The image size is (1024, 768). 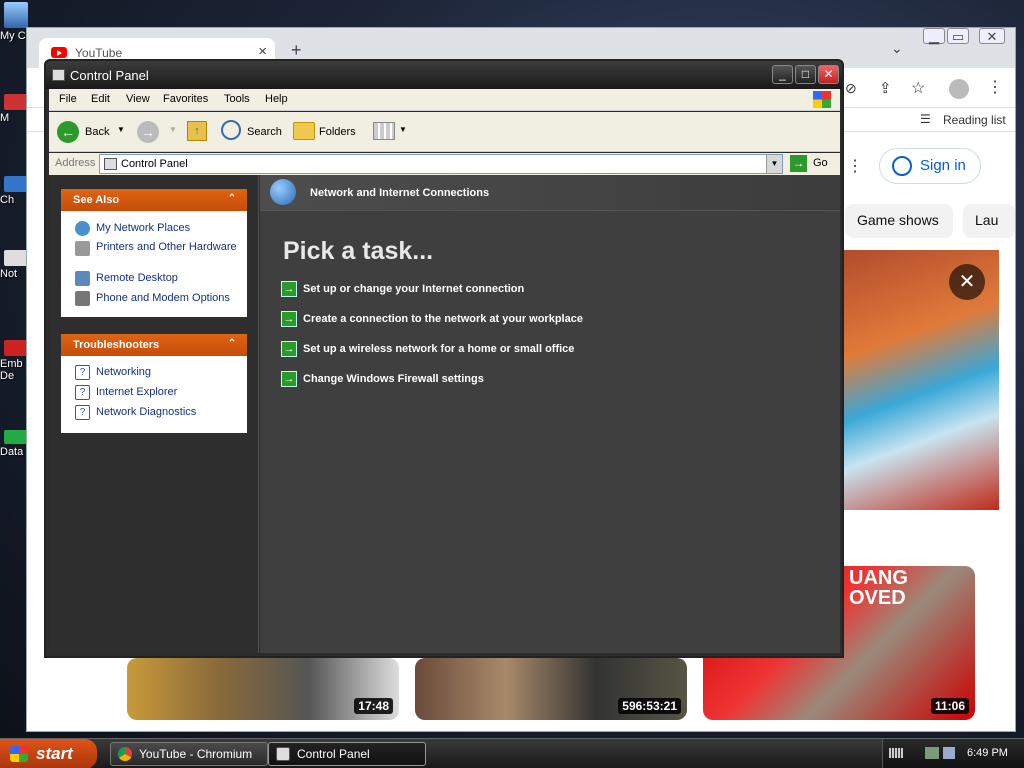 What do you see at coordinates (551, 689) in the screenshot?
I see `video-thumbnail-2: 596:53:21` at bounding box center [551, 689].